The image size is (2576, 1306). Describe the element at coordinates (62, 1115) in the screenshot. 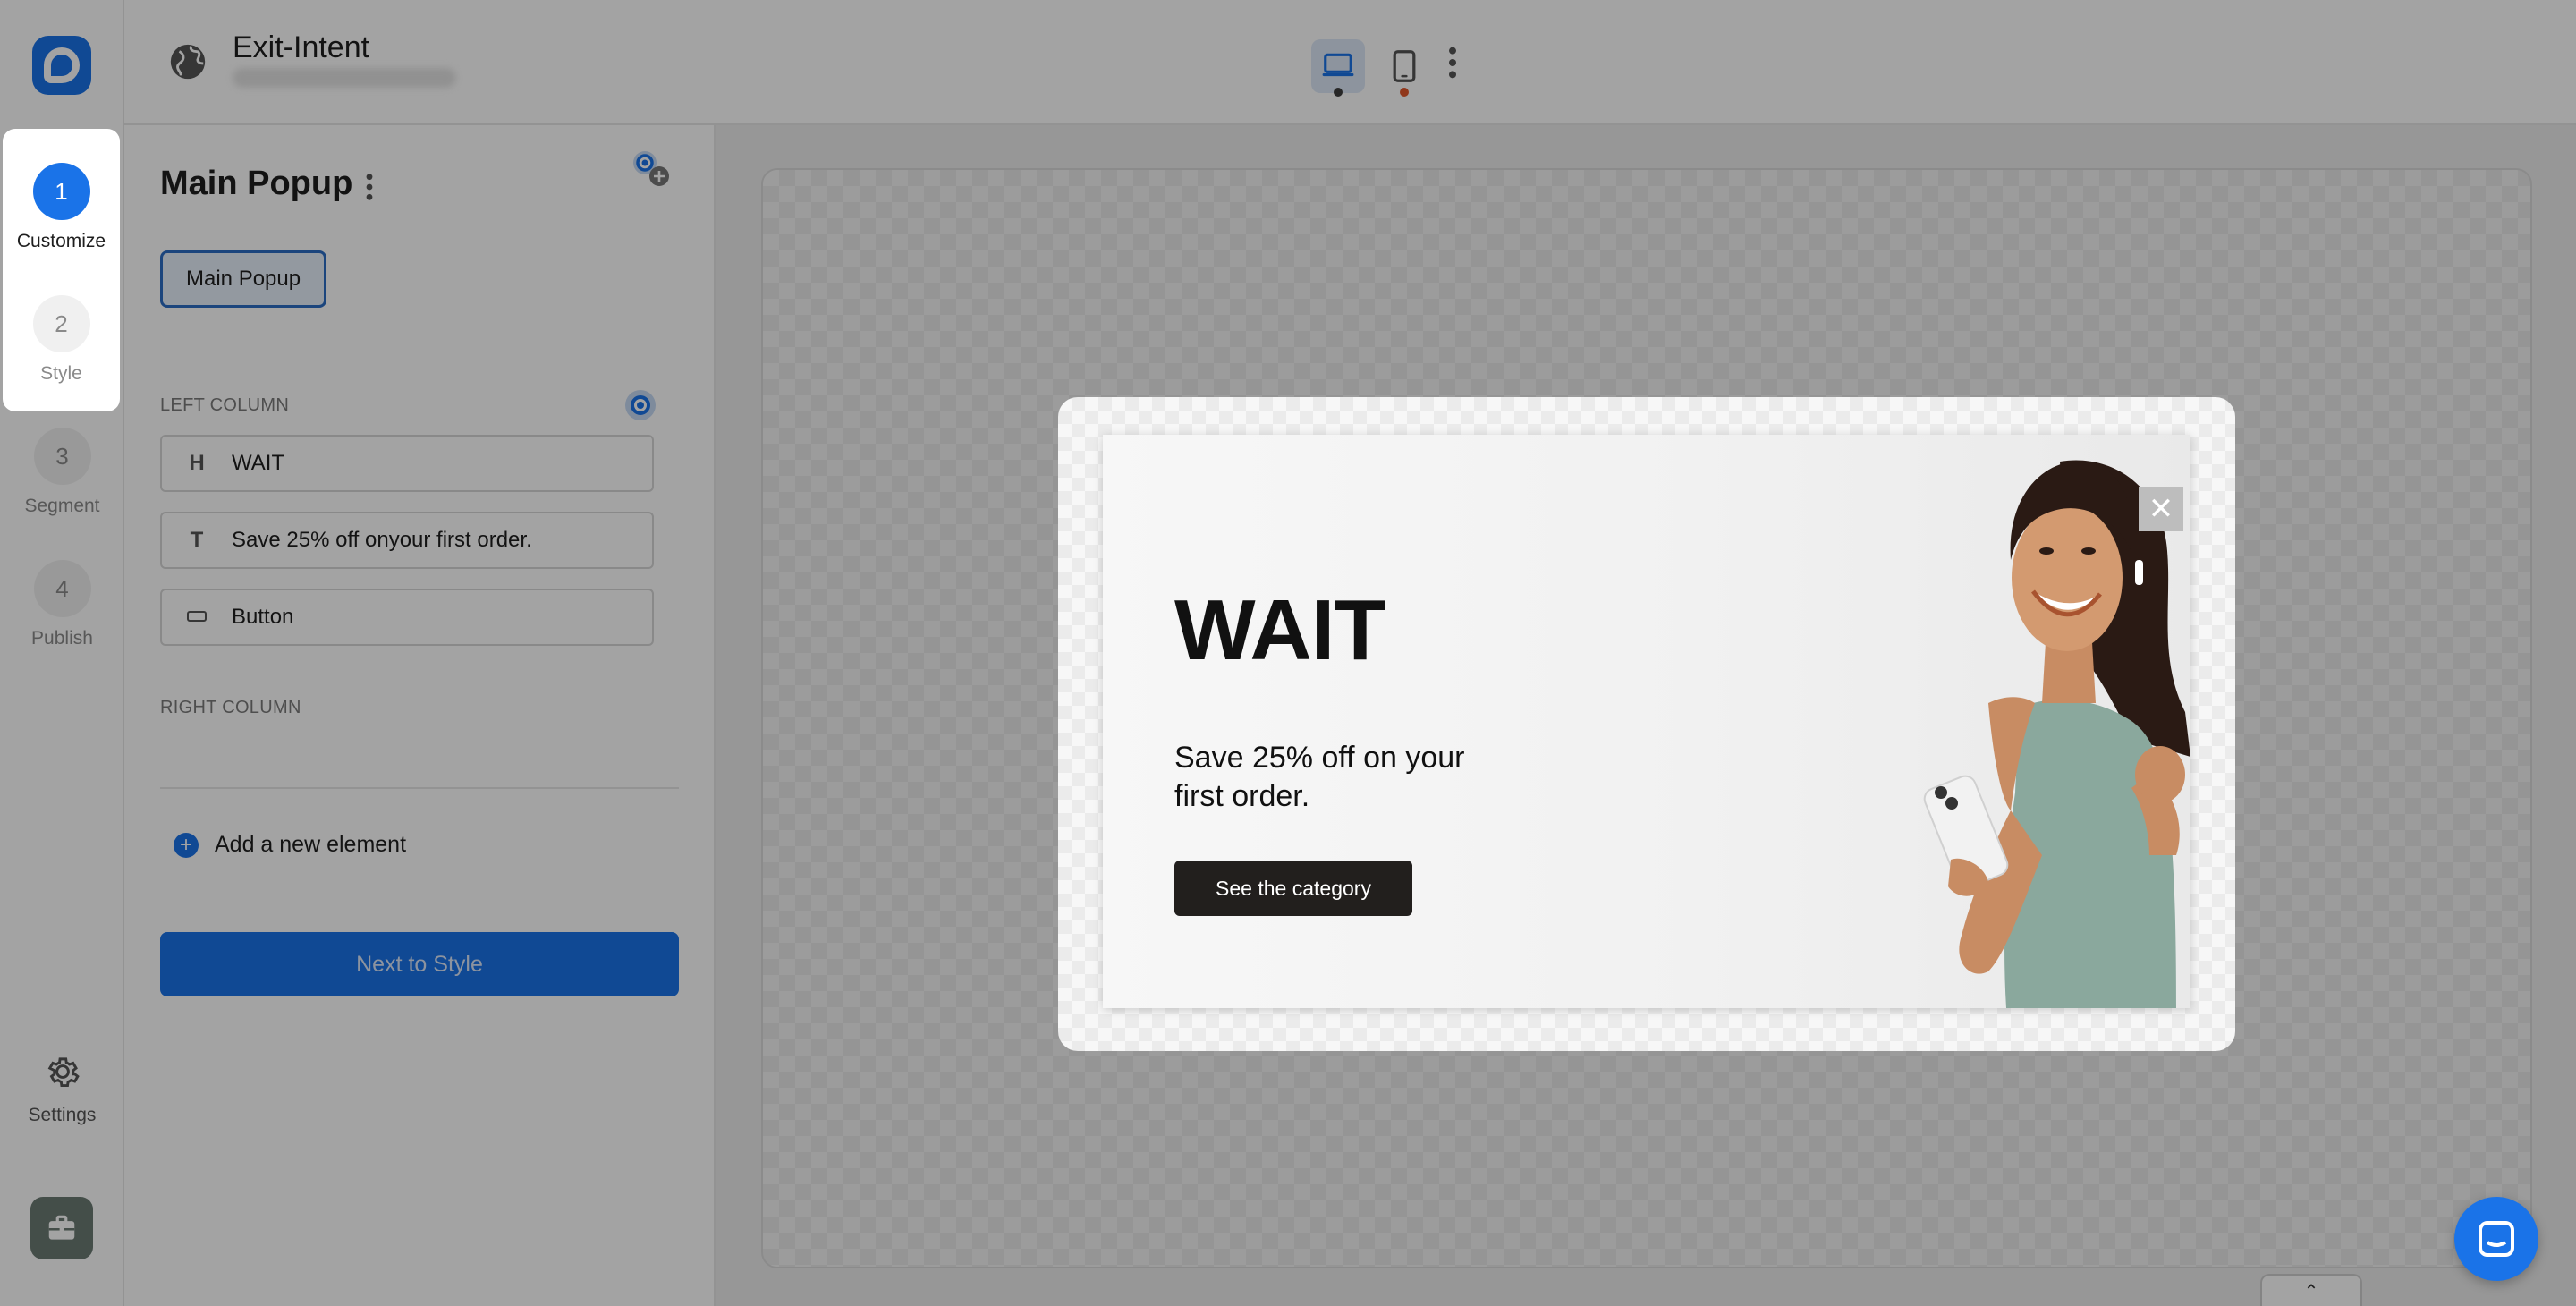

I see `settings-label: Settings` at that location.